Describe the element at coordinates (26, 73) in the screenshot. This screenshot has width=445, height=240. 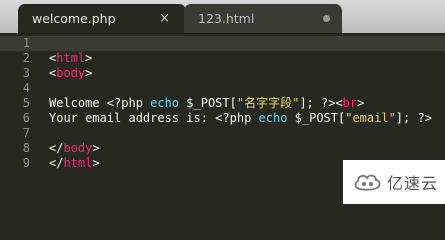
I see `line-number: 3` at that location.